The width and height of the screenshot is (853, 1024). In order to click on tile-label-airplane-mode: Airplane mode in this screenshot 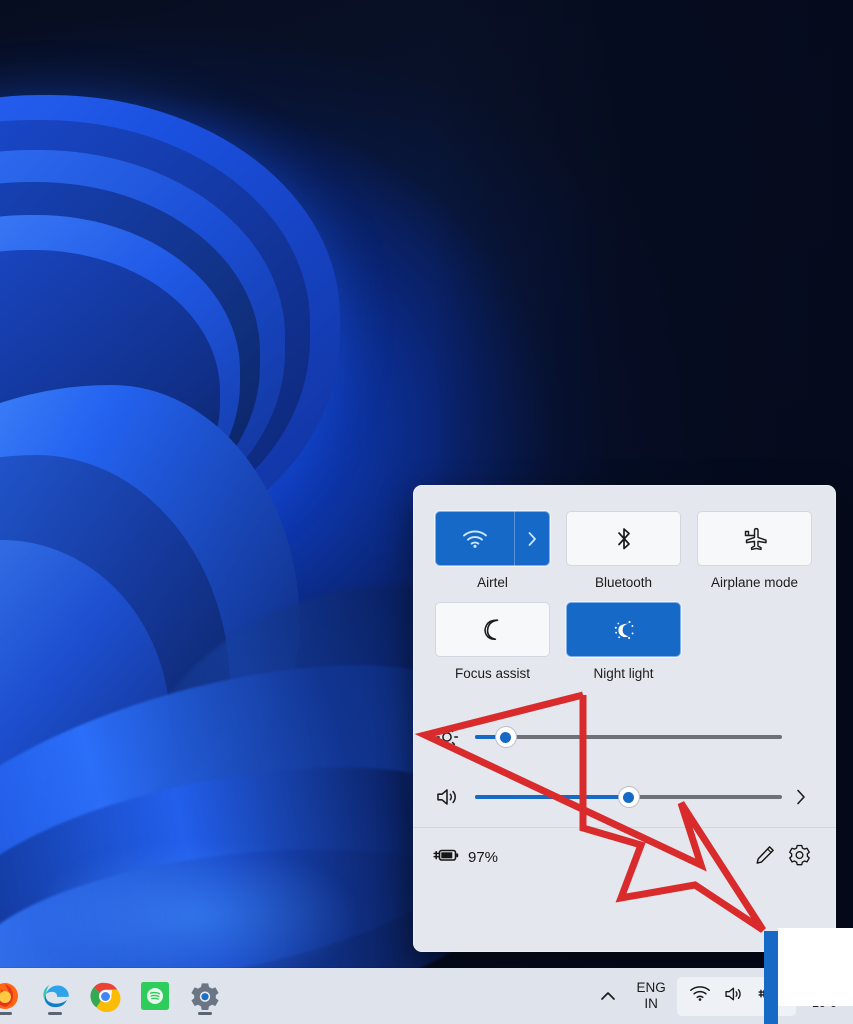, I will do `click(754, 582)`.